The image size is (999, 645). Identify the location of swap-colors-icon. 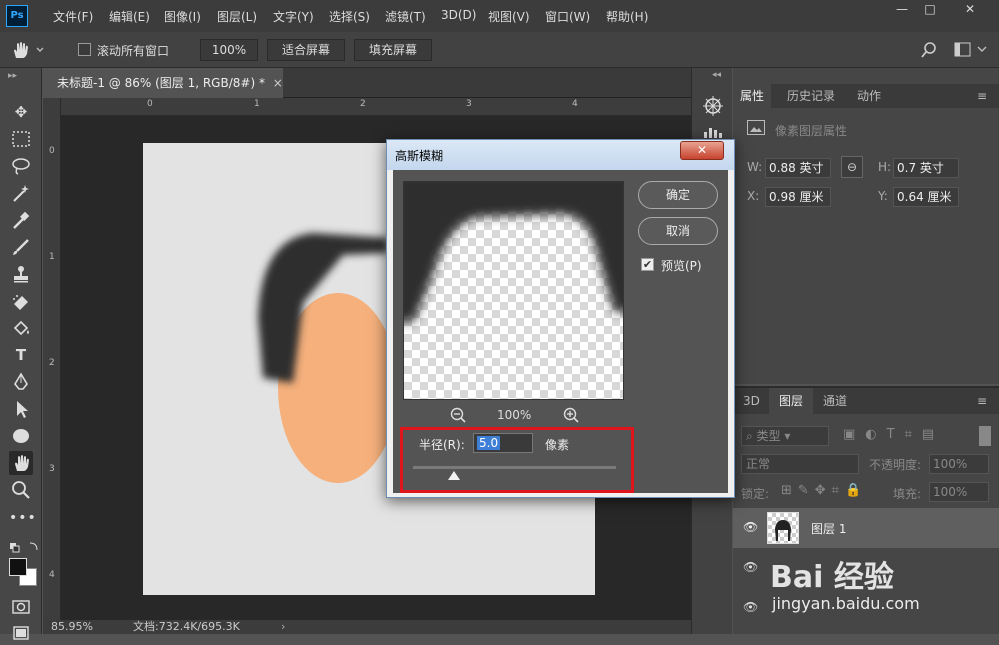
(25, 547).